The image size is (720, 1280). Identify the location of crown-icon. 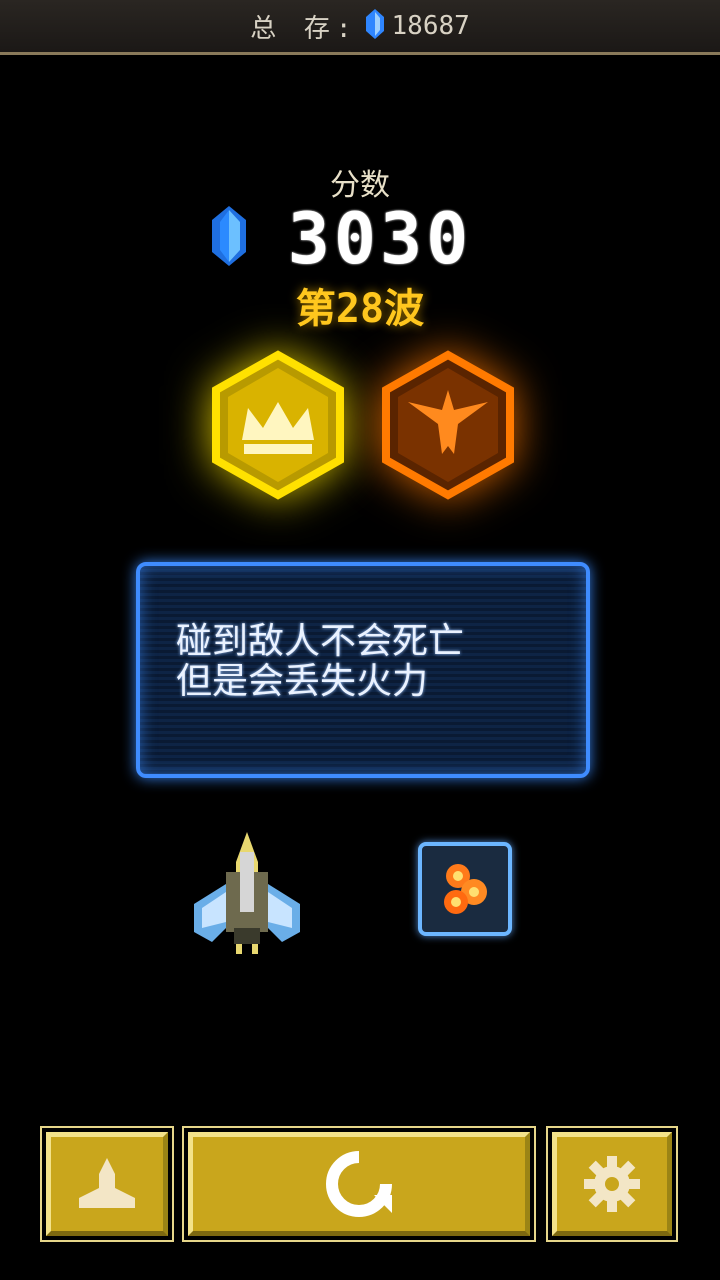
(278, 425).